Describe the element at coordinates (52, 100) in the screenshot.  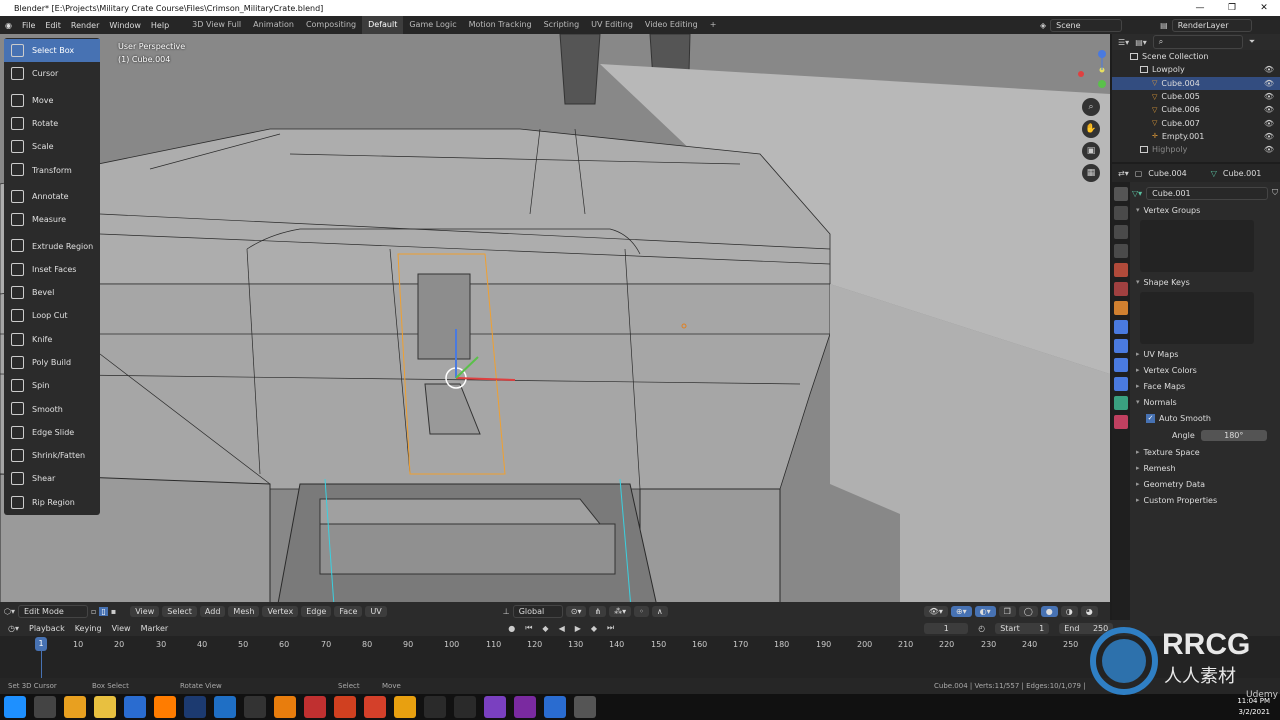
I see `tool-move: Move` at that location.